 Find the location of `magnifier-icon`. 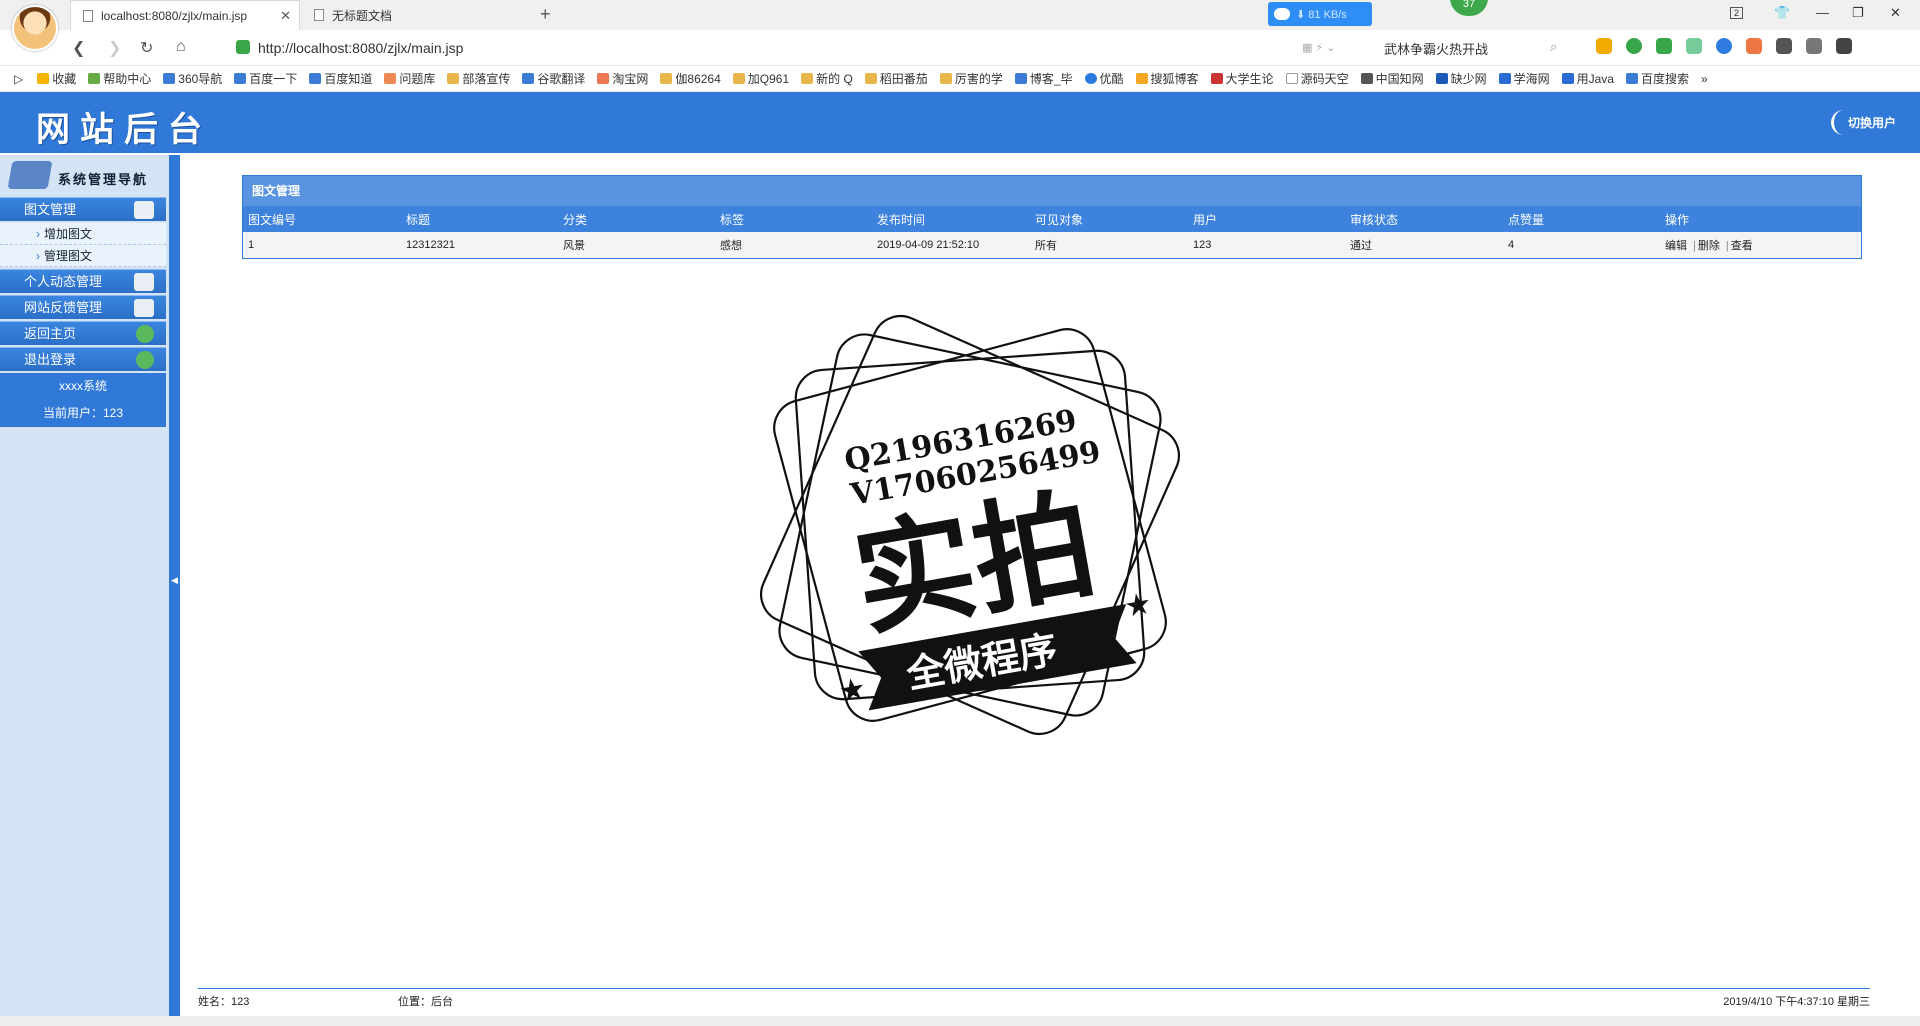

magnifier-icon is located at coordinates (1724, 46).